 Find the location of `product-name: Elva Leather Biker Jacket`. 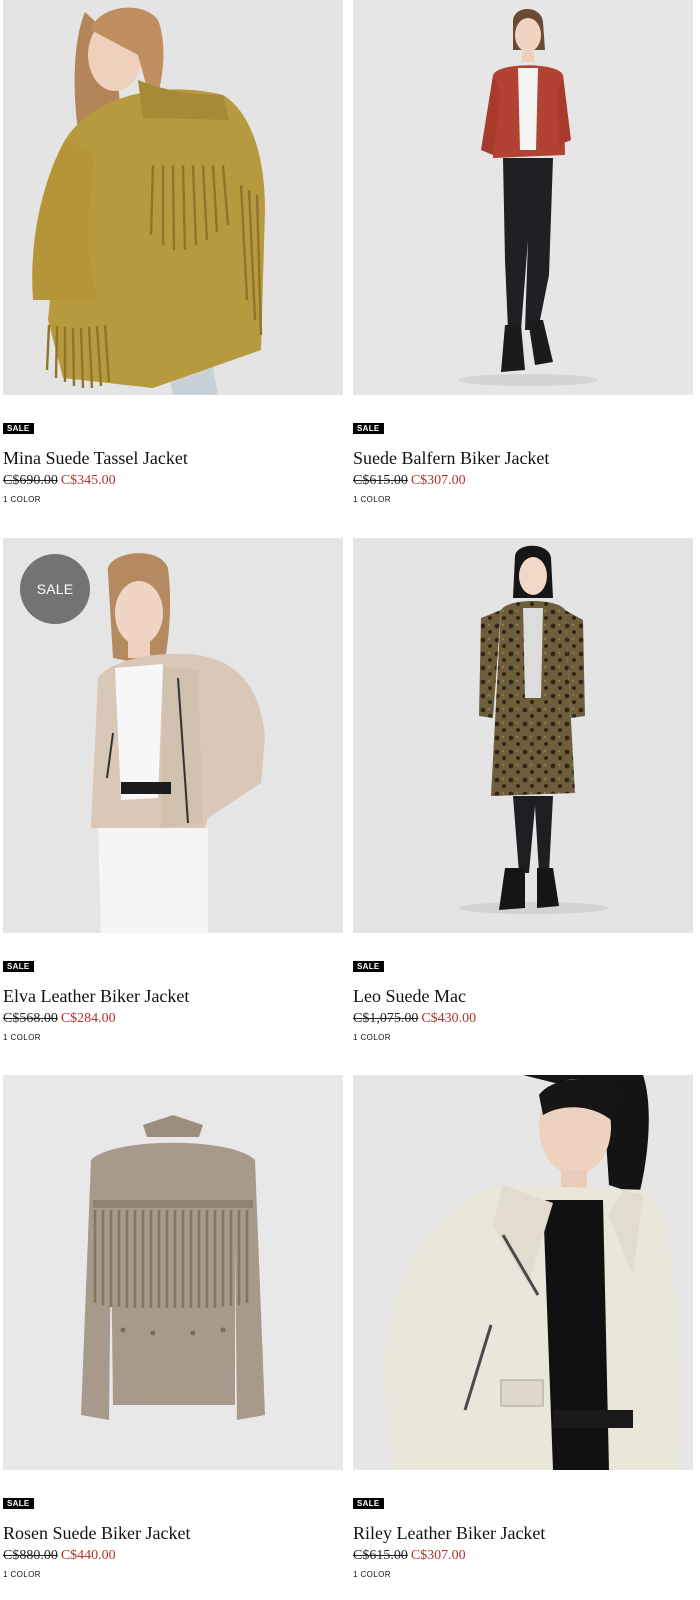

product-name: Elva Leather Biker Jacket is located at coordinates (173, 996).